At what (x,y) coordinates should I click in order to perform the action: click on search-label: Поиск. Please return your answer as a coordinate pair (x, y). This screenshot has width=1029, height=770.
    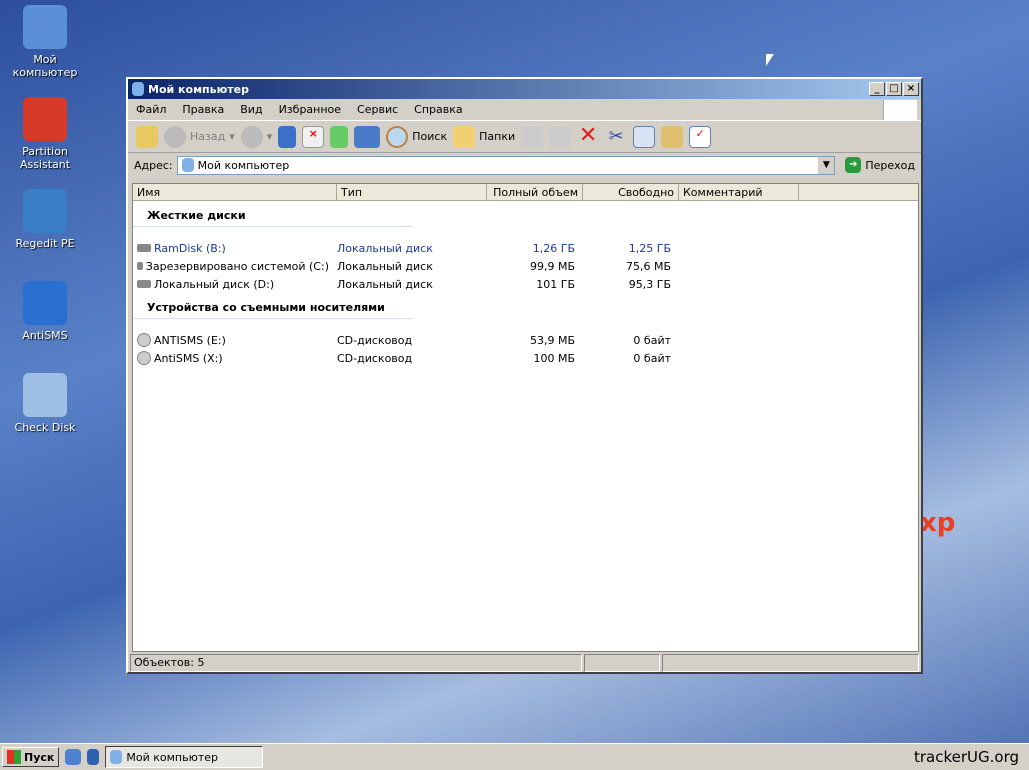
    Looking at the image, I should click on (430, 136).